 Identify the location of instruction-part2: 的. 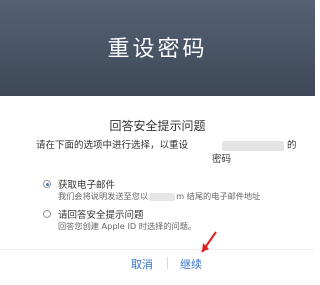
(292, 145).